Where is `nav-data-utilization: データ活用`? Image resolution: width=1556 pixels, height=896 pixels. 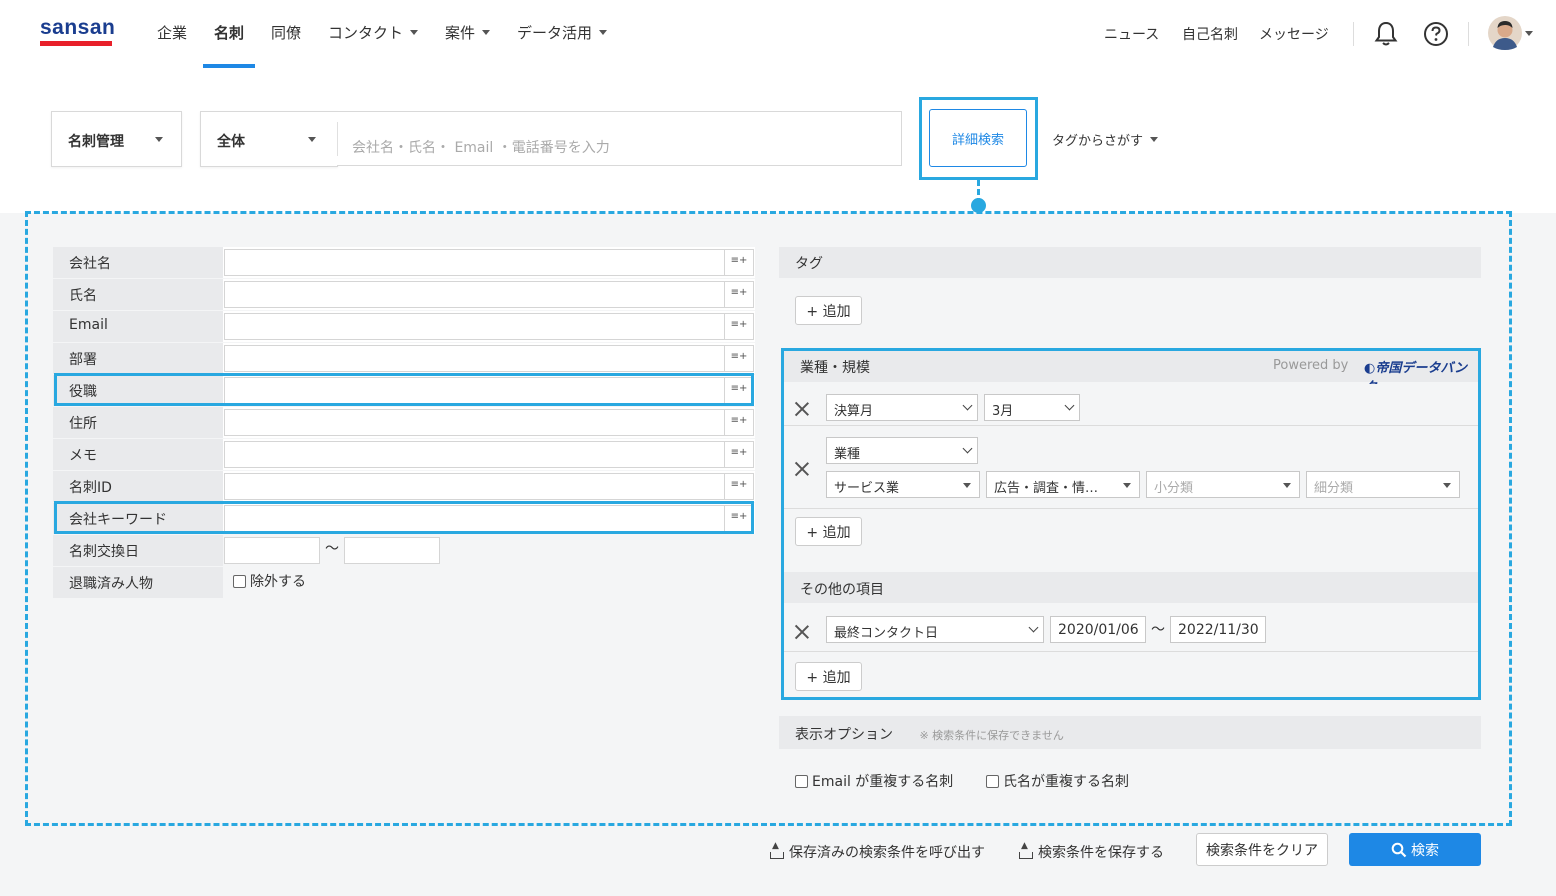
nav-data-utilization: データ活用 is located at coordinates (562, 32).